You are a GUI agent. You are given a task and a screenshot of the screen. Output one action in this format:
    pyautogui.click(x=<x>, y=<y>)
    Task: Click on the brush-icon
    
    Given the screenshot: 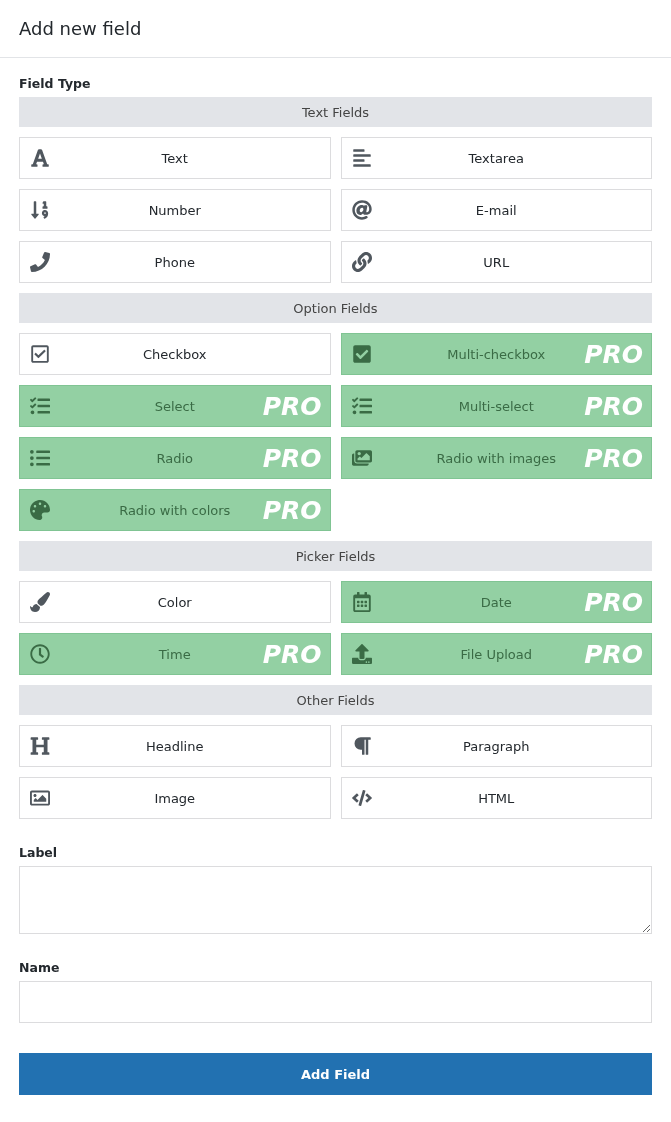 What is the action you would take?
    pyautogui.click(x=40, y=602)
    